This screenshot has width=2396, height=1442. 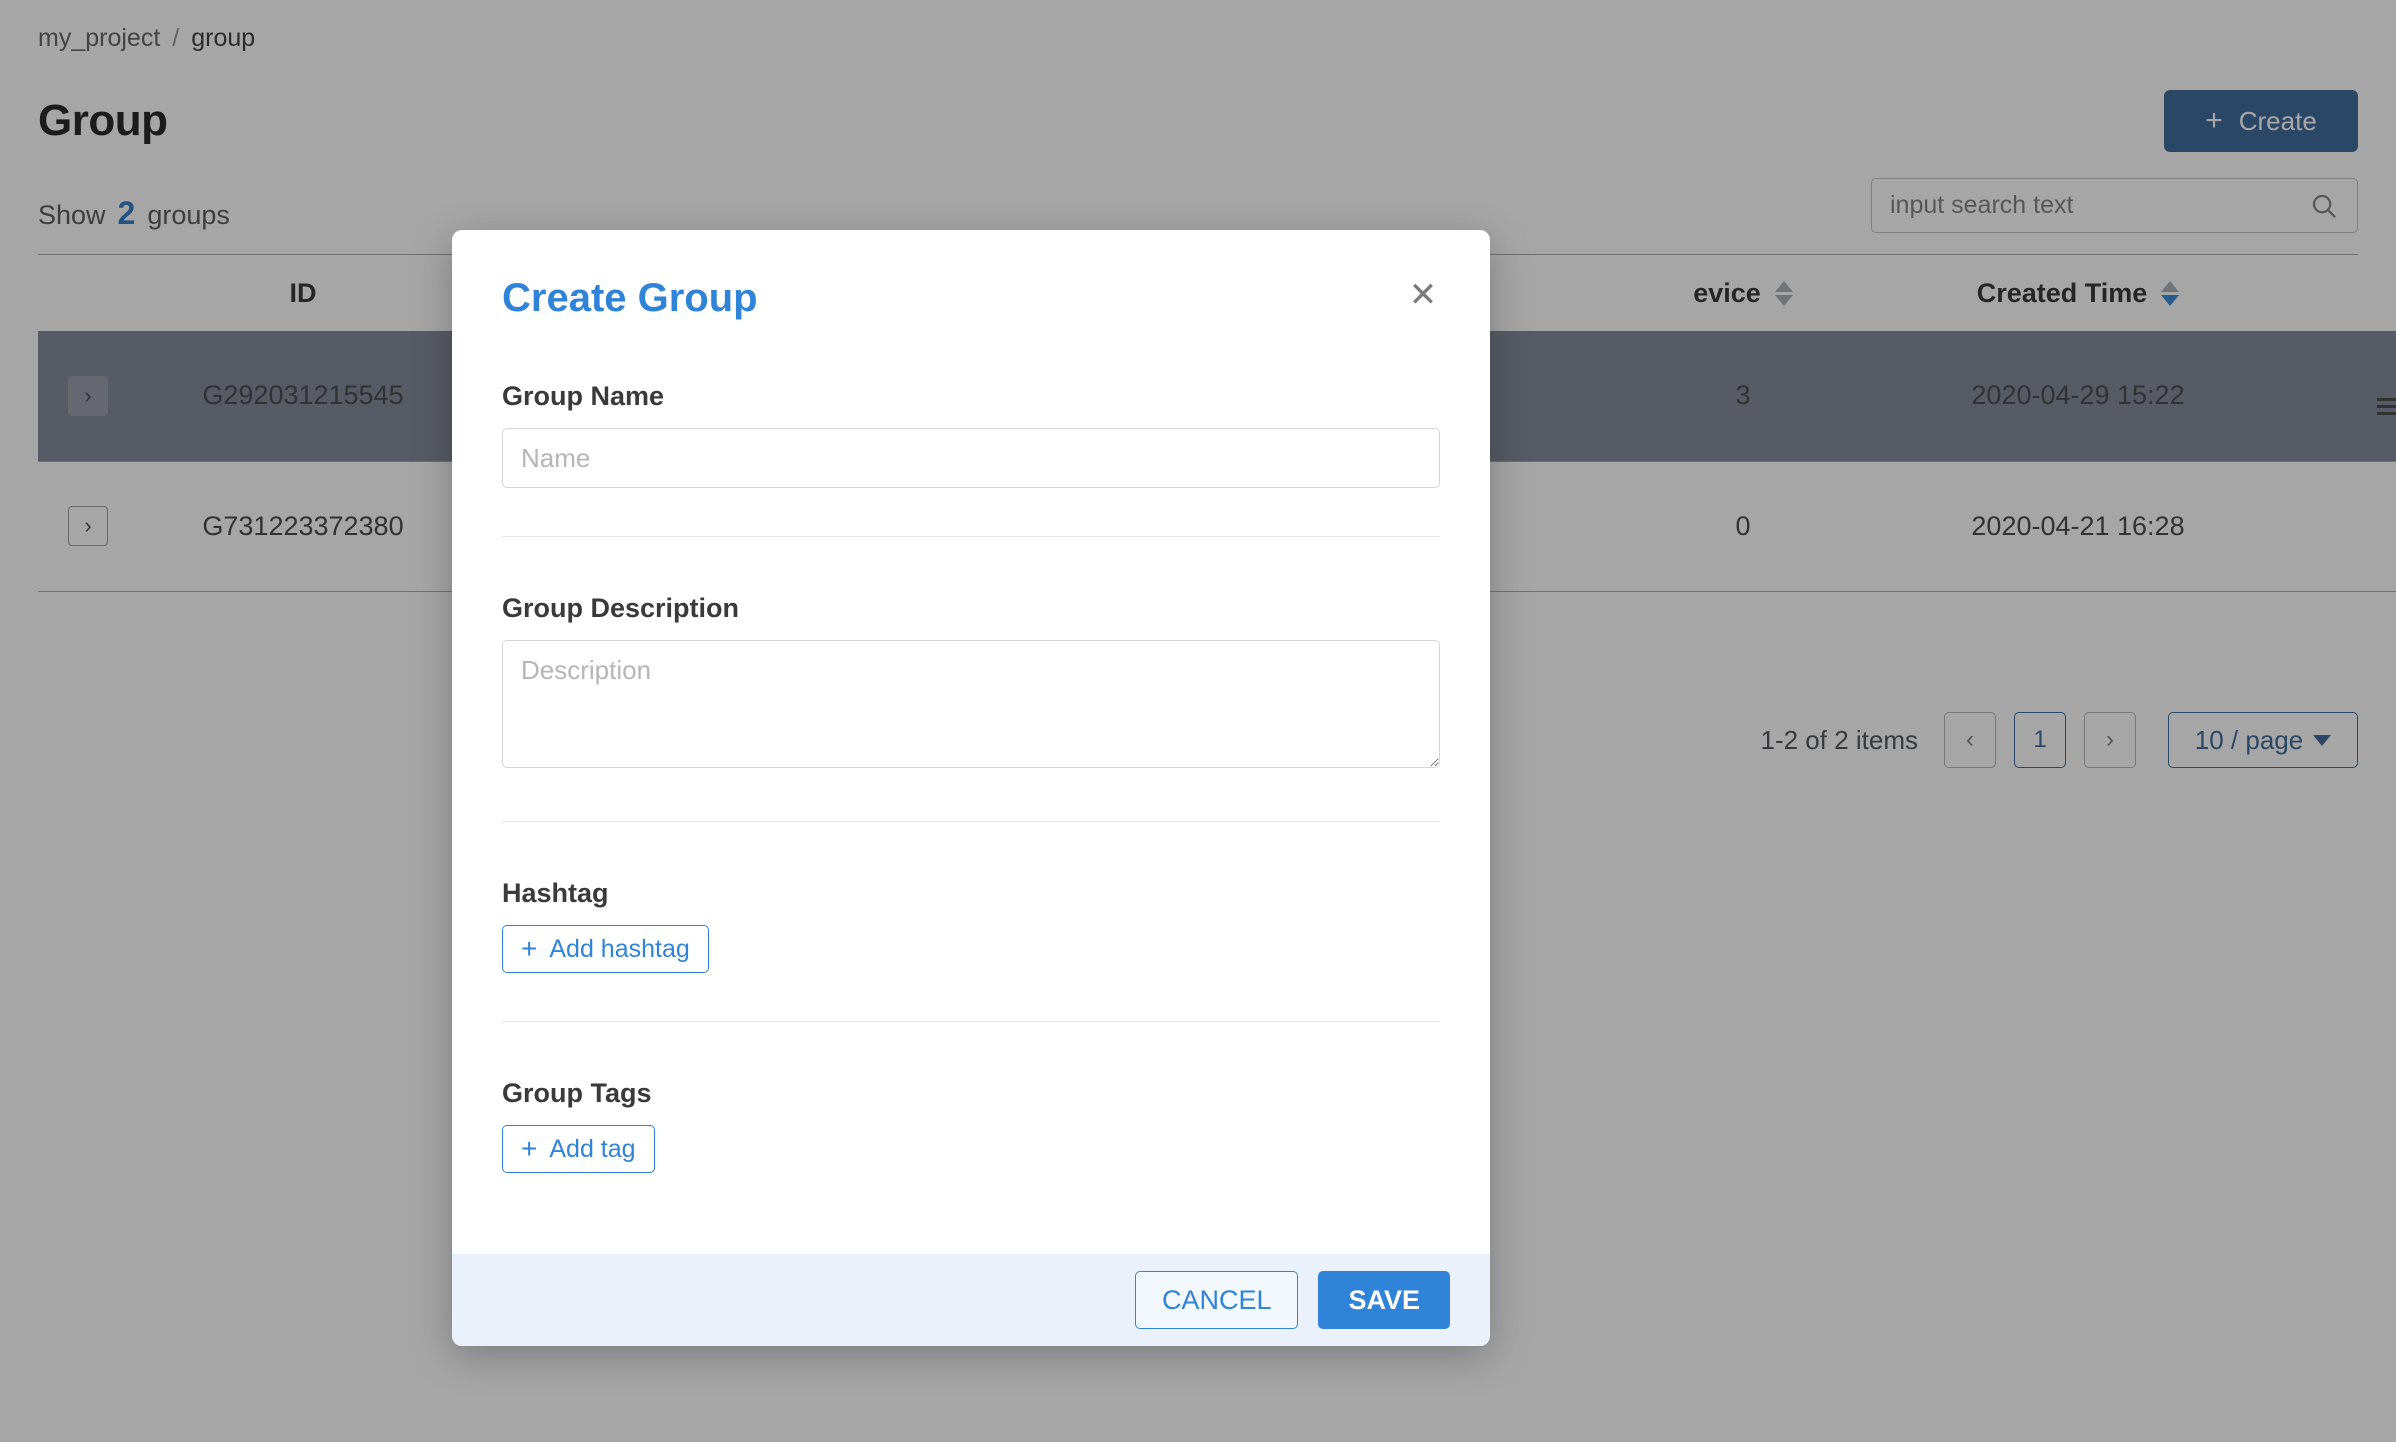 What do you see at coordinates (583, 396) in the screenshot?
I see `group-name-label: Group Name` at bounding box center [583, 396].